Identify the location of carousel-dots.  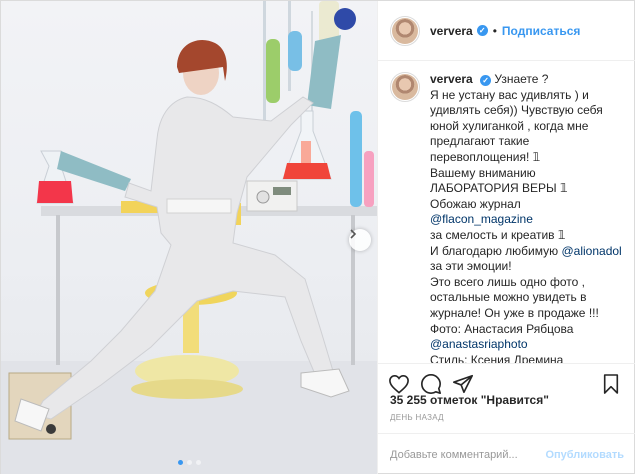
(189, 462).